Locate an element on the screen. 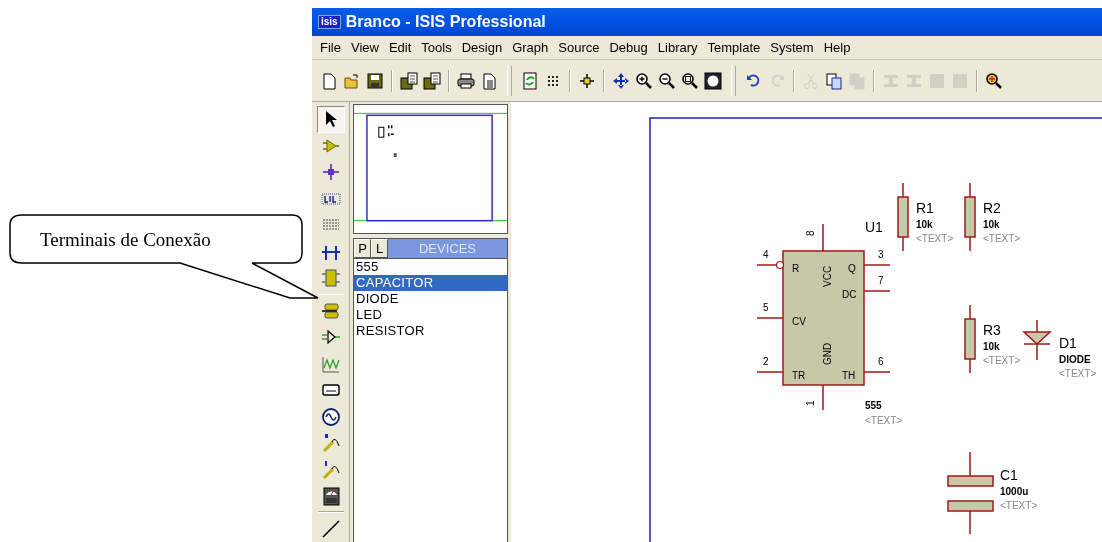 This screenshot has height=542, width=1102. menu-item: Library is located at coordinates (677, 47).